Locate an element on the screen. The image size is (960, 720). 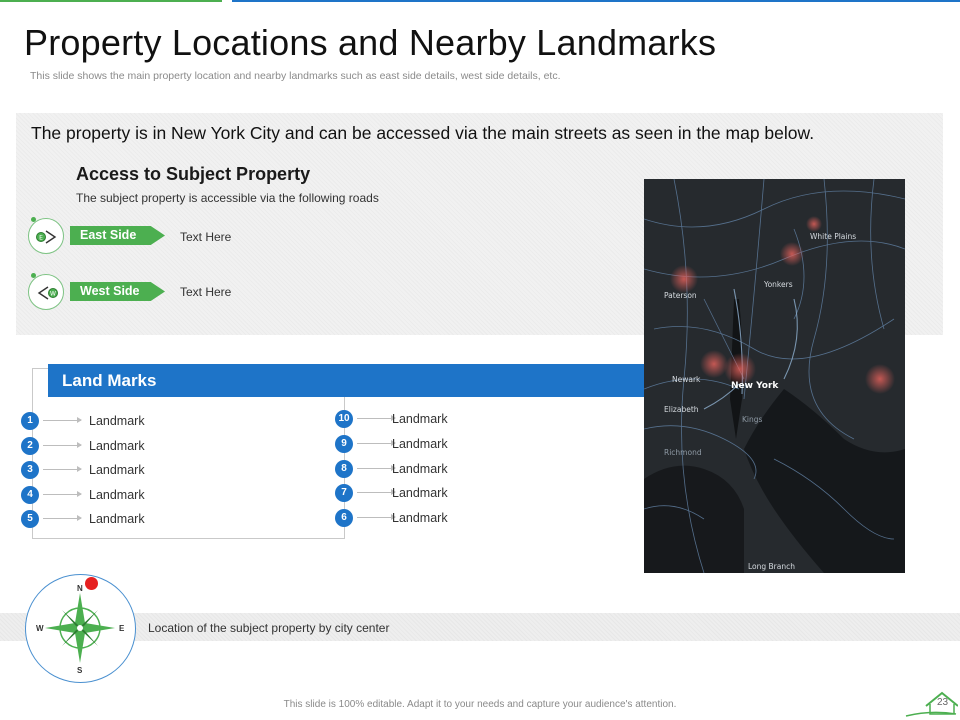
landmark-number: 1 is located at coordinates (30, 421).